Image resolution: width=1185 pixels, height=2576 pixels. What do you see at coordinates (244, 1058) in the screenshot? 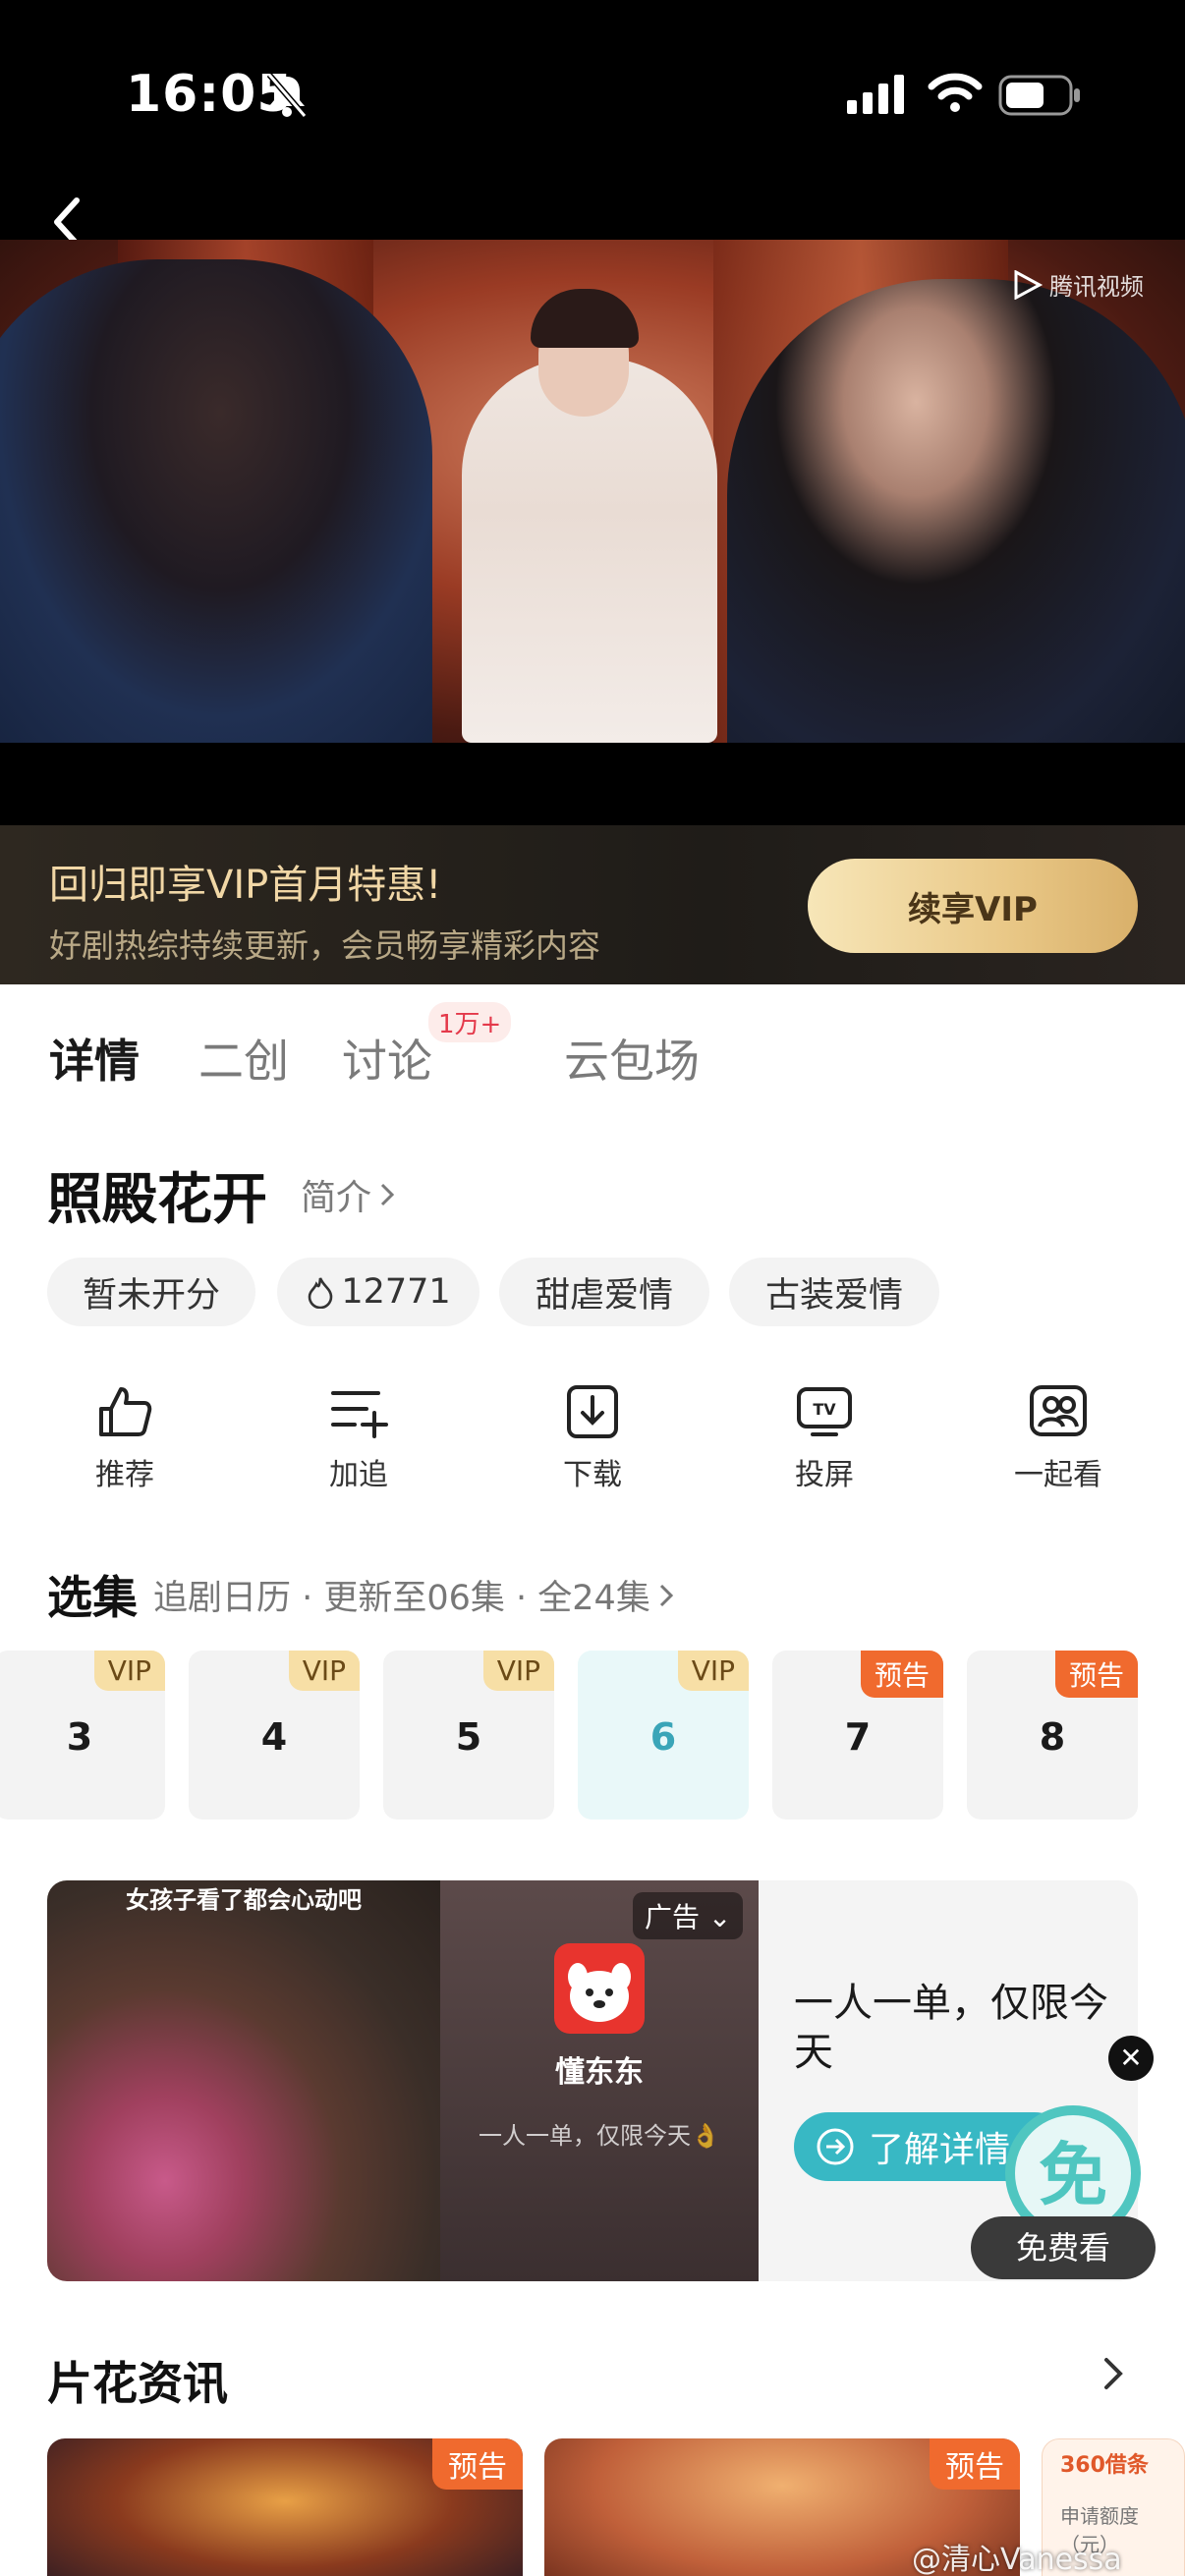
I see `tab-creations: 二创` at bounding box center [244, 1058].